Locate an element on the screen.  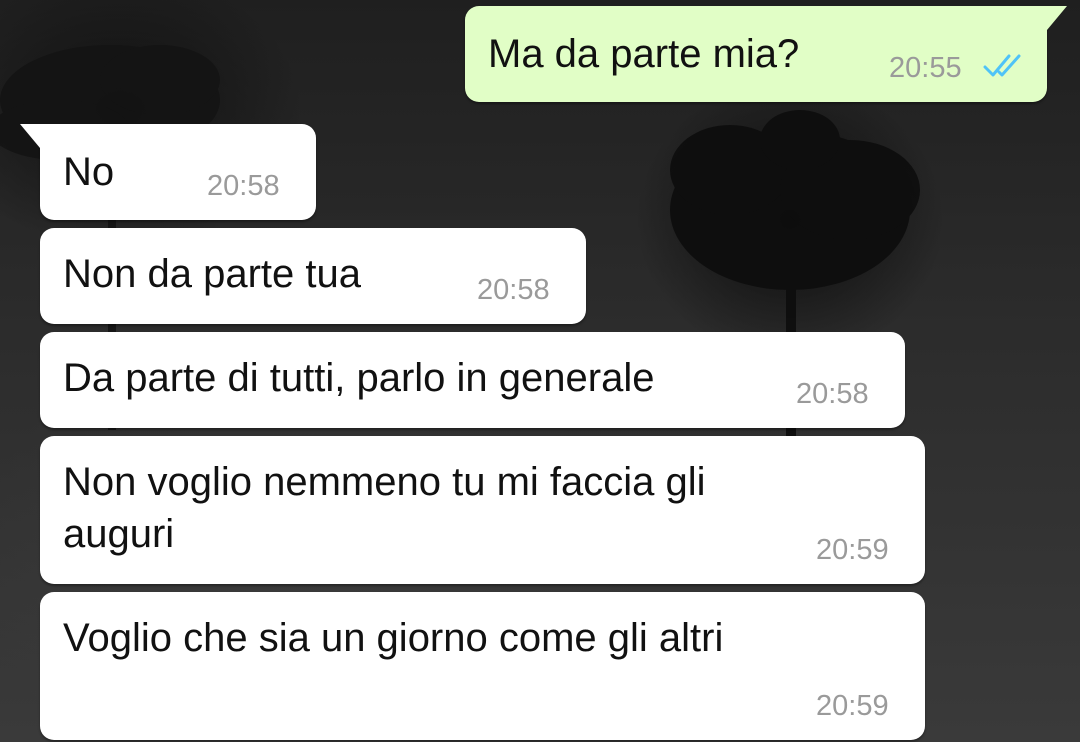
message-text: Voglio che sia un giorno come gli altri is located at coordinates (393, 638).